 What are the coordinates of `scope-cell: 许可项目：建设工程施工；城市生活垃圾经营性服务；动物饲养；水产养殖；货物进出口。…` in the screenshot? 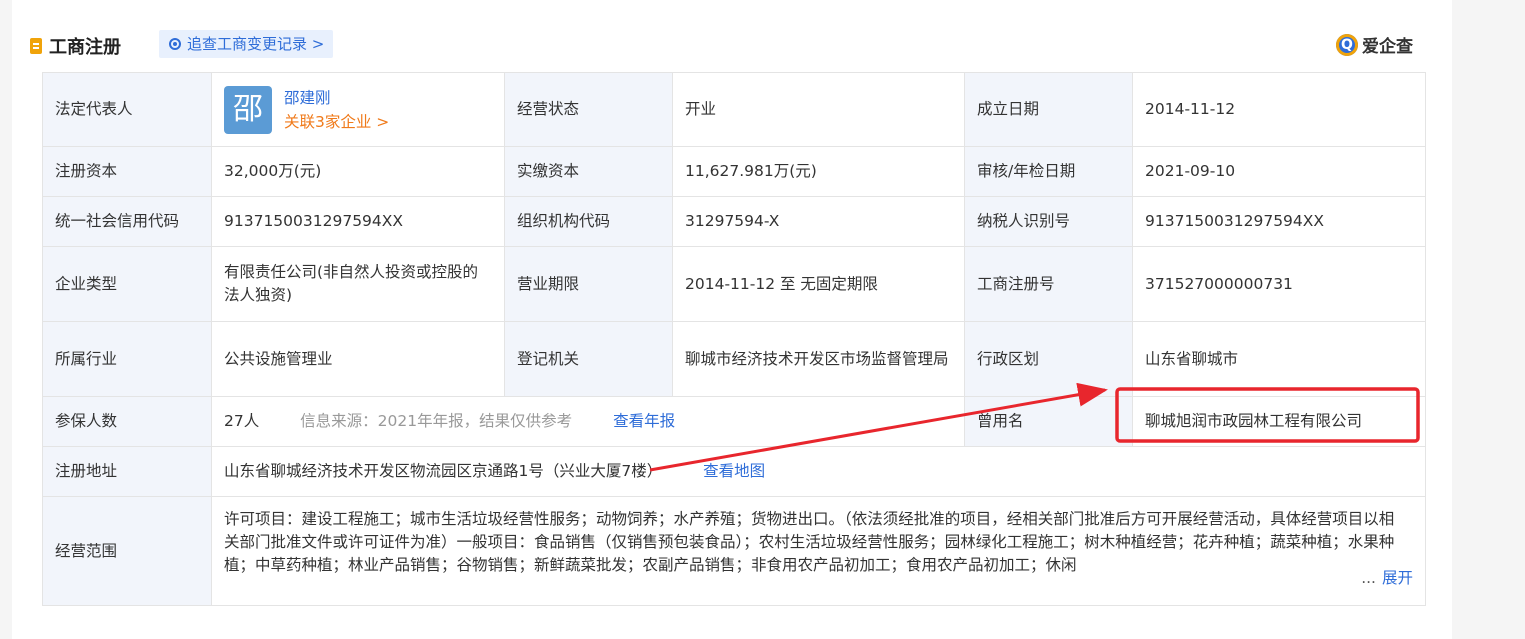 It's located at (818, 551).